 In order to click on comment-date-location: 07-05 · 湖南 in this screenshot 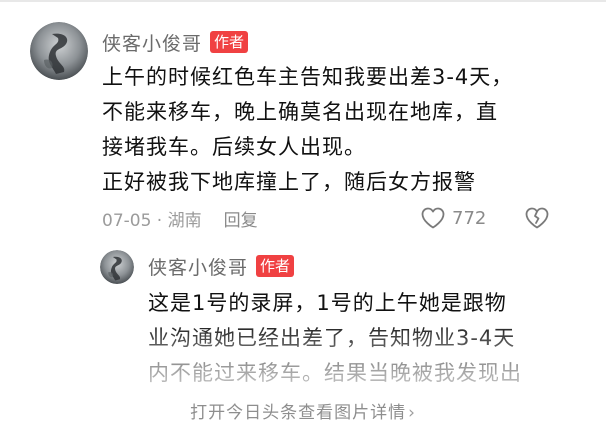, I will do `click(152, 220)`.